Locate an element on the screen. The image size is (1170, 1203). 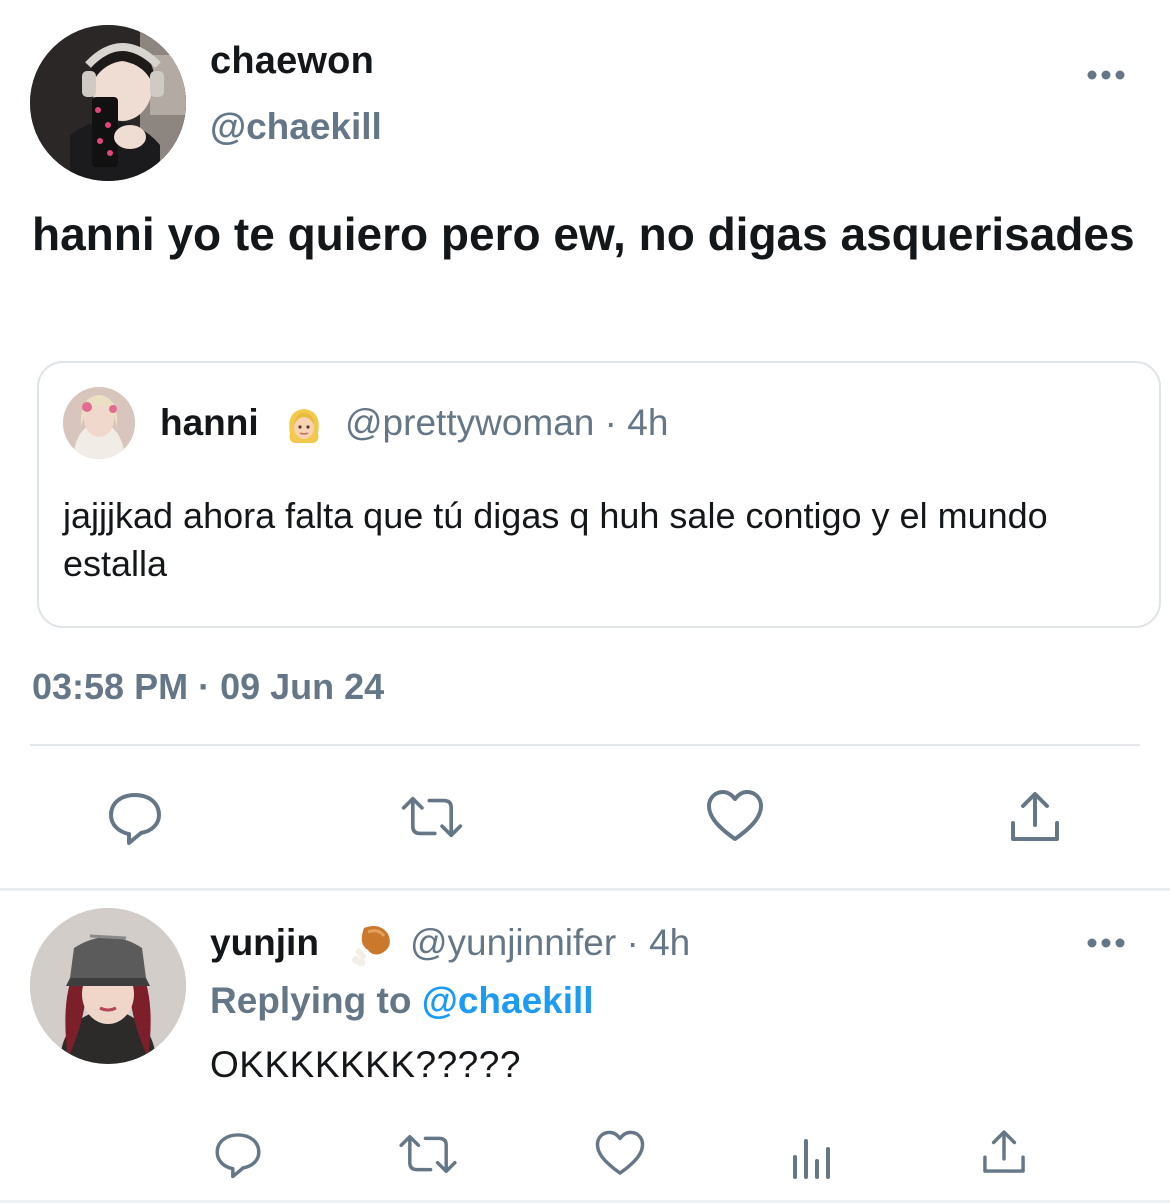
author-display-name: chaewon is located at coordinates (292, 61).